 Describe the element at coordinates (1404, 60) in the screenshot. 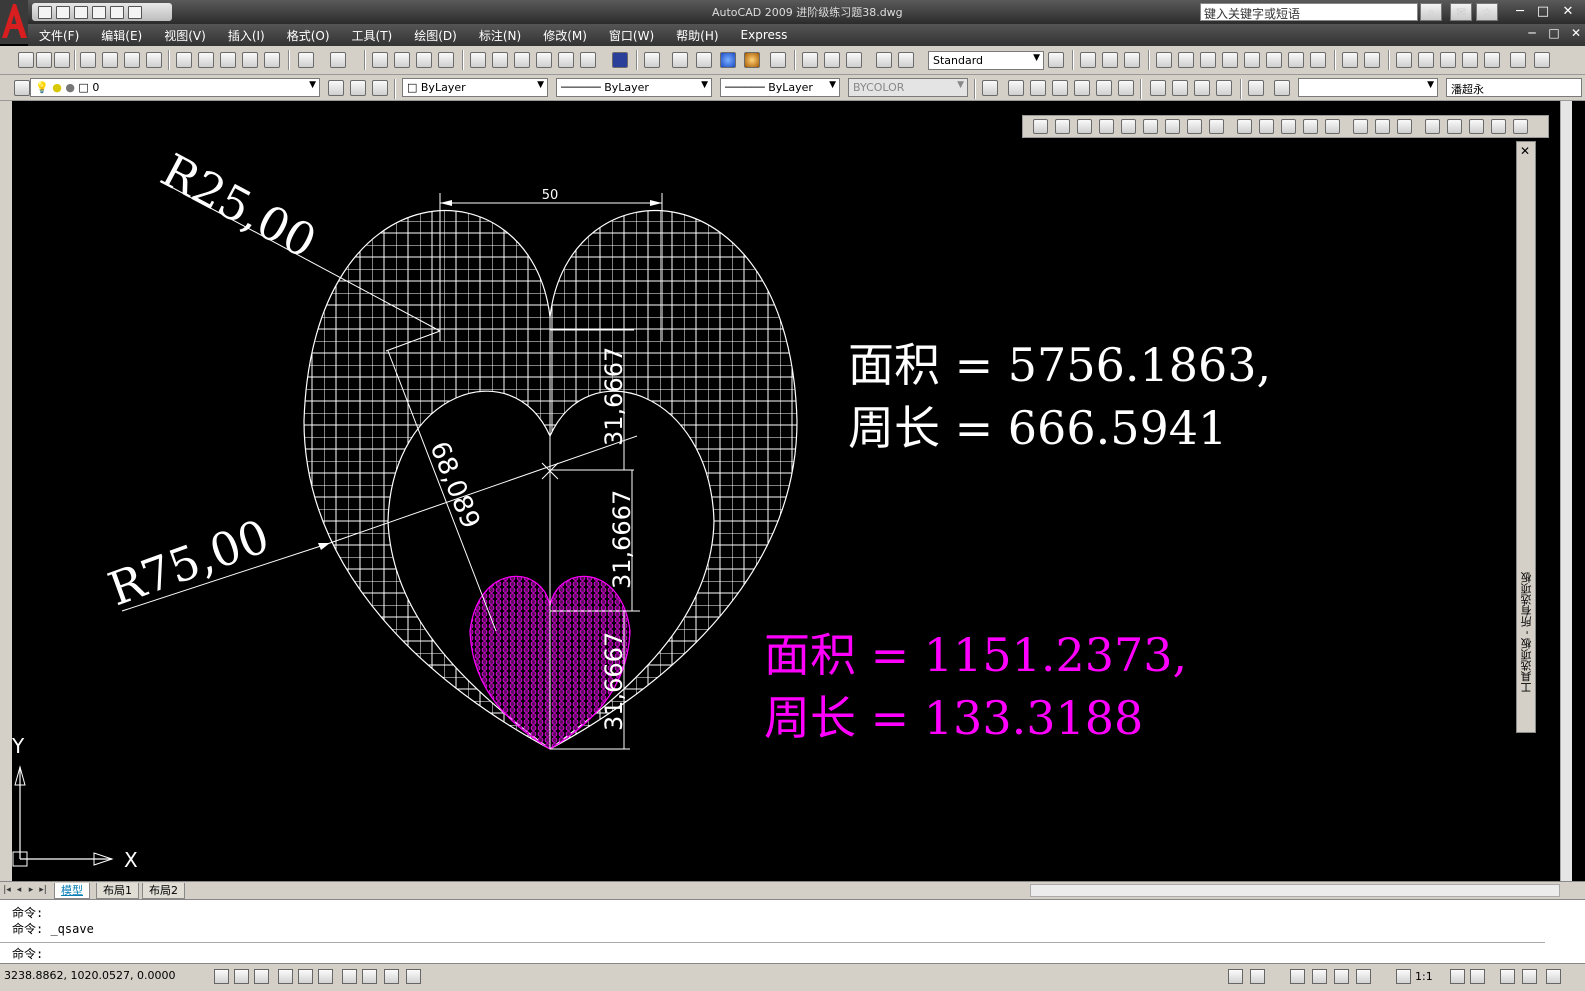

I see `modify-11-icon` at that location.